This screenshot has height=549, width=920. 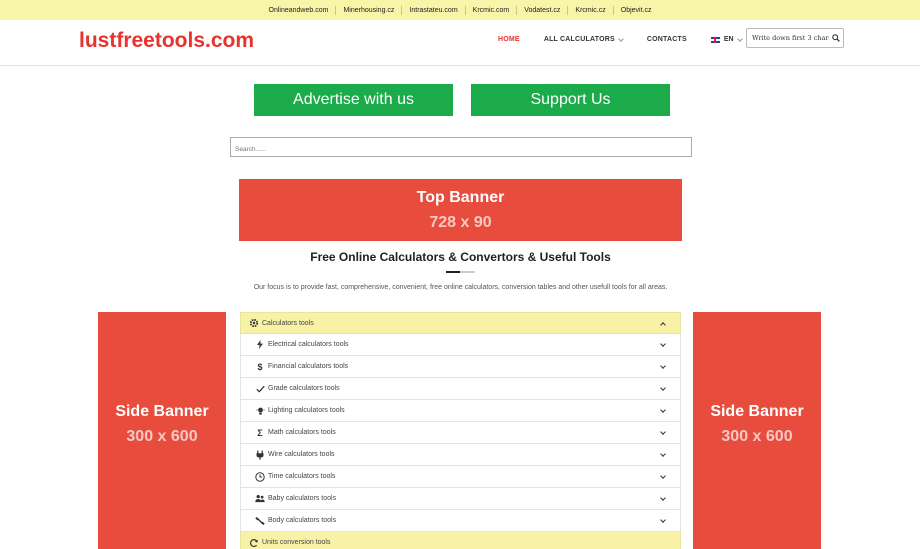 What do you see at coordinates (302, 520) in the screenshot?
I see `accordion-item-label: Body calculators tools` at bounding box center [302, 520].